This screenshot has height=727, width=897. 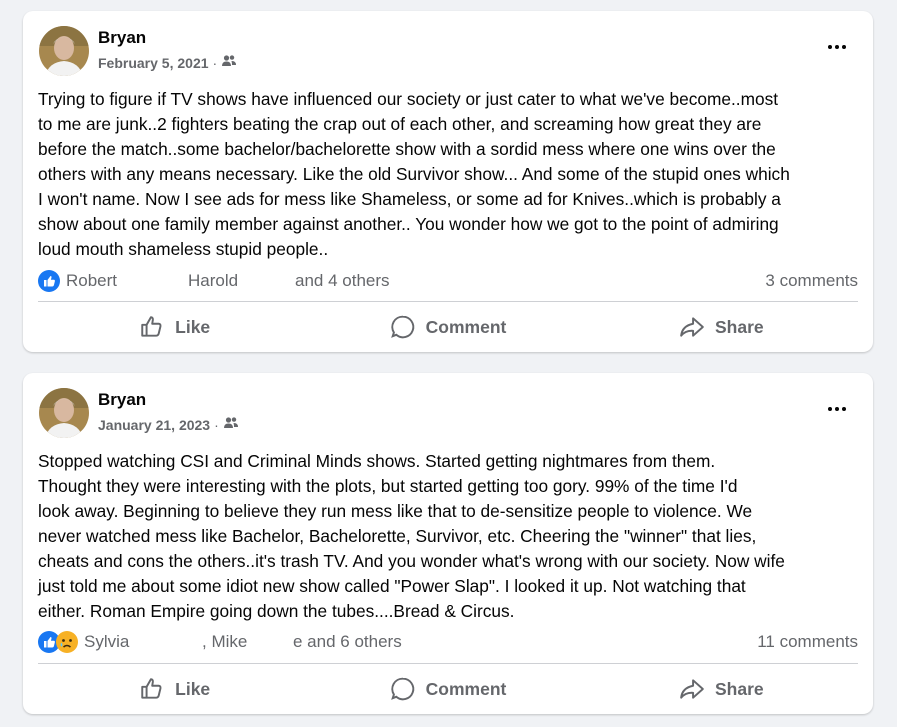 I want to click on post-meta: January 21, 2023 ·, so click(x=168, y=424).